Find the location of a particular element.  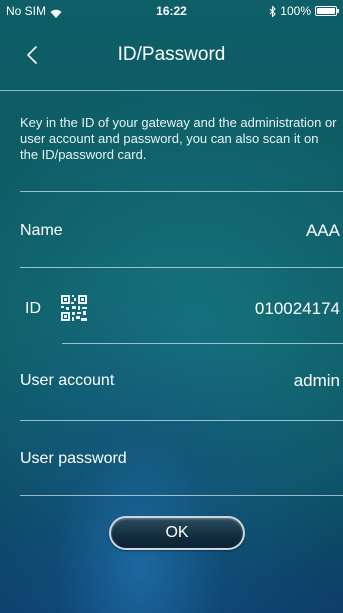

name-value: AAA is located at coordinates (322, 230).